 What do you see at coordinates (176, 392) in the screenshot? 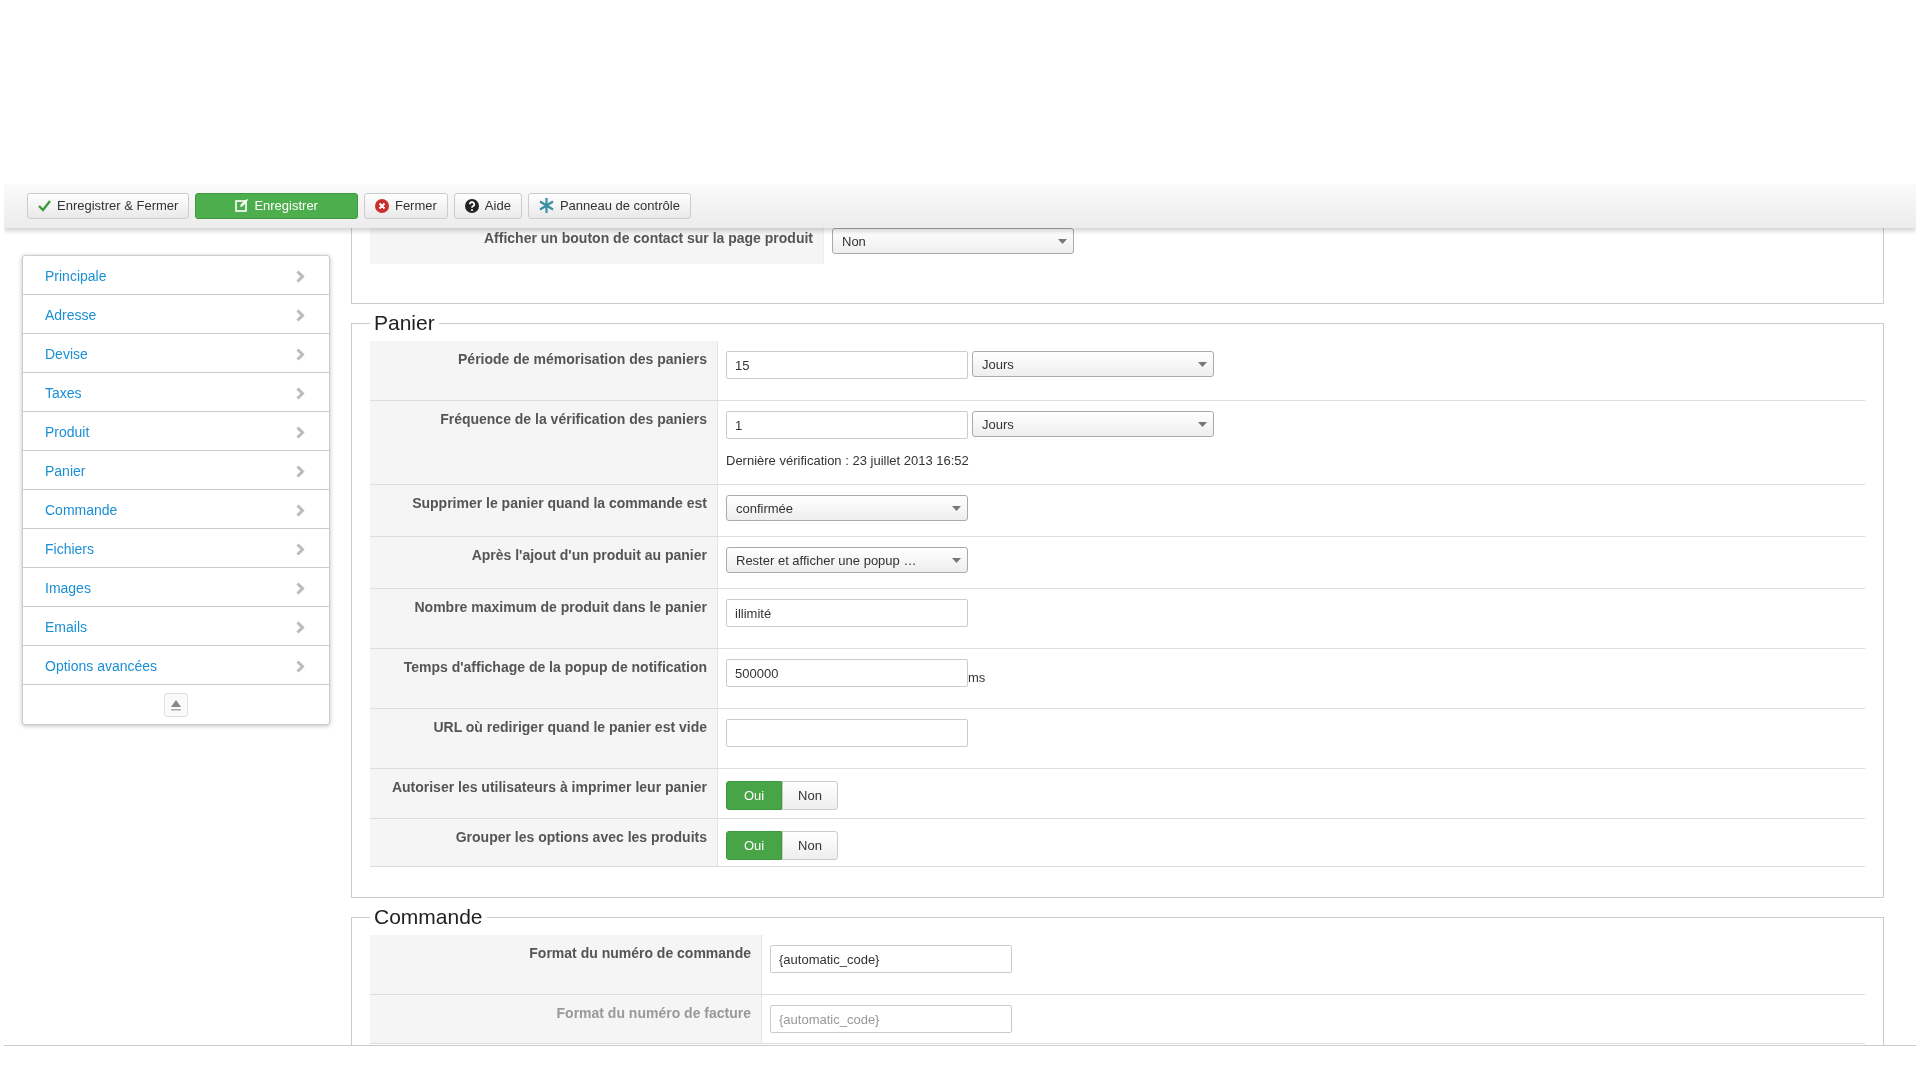
I see `sidebar-item: Taxes` at bounding box center [176, 392].